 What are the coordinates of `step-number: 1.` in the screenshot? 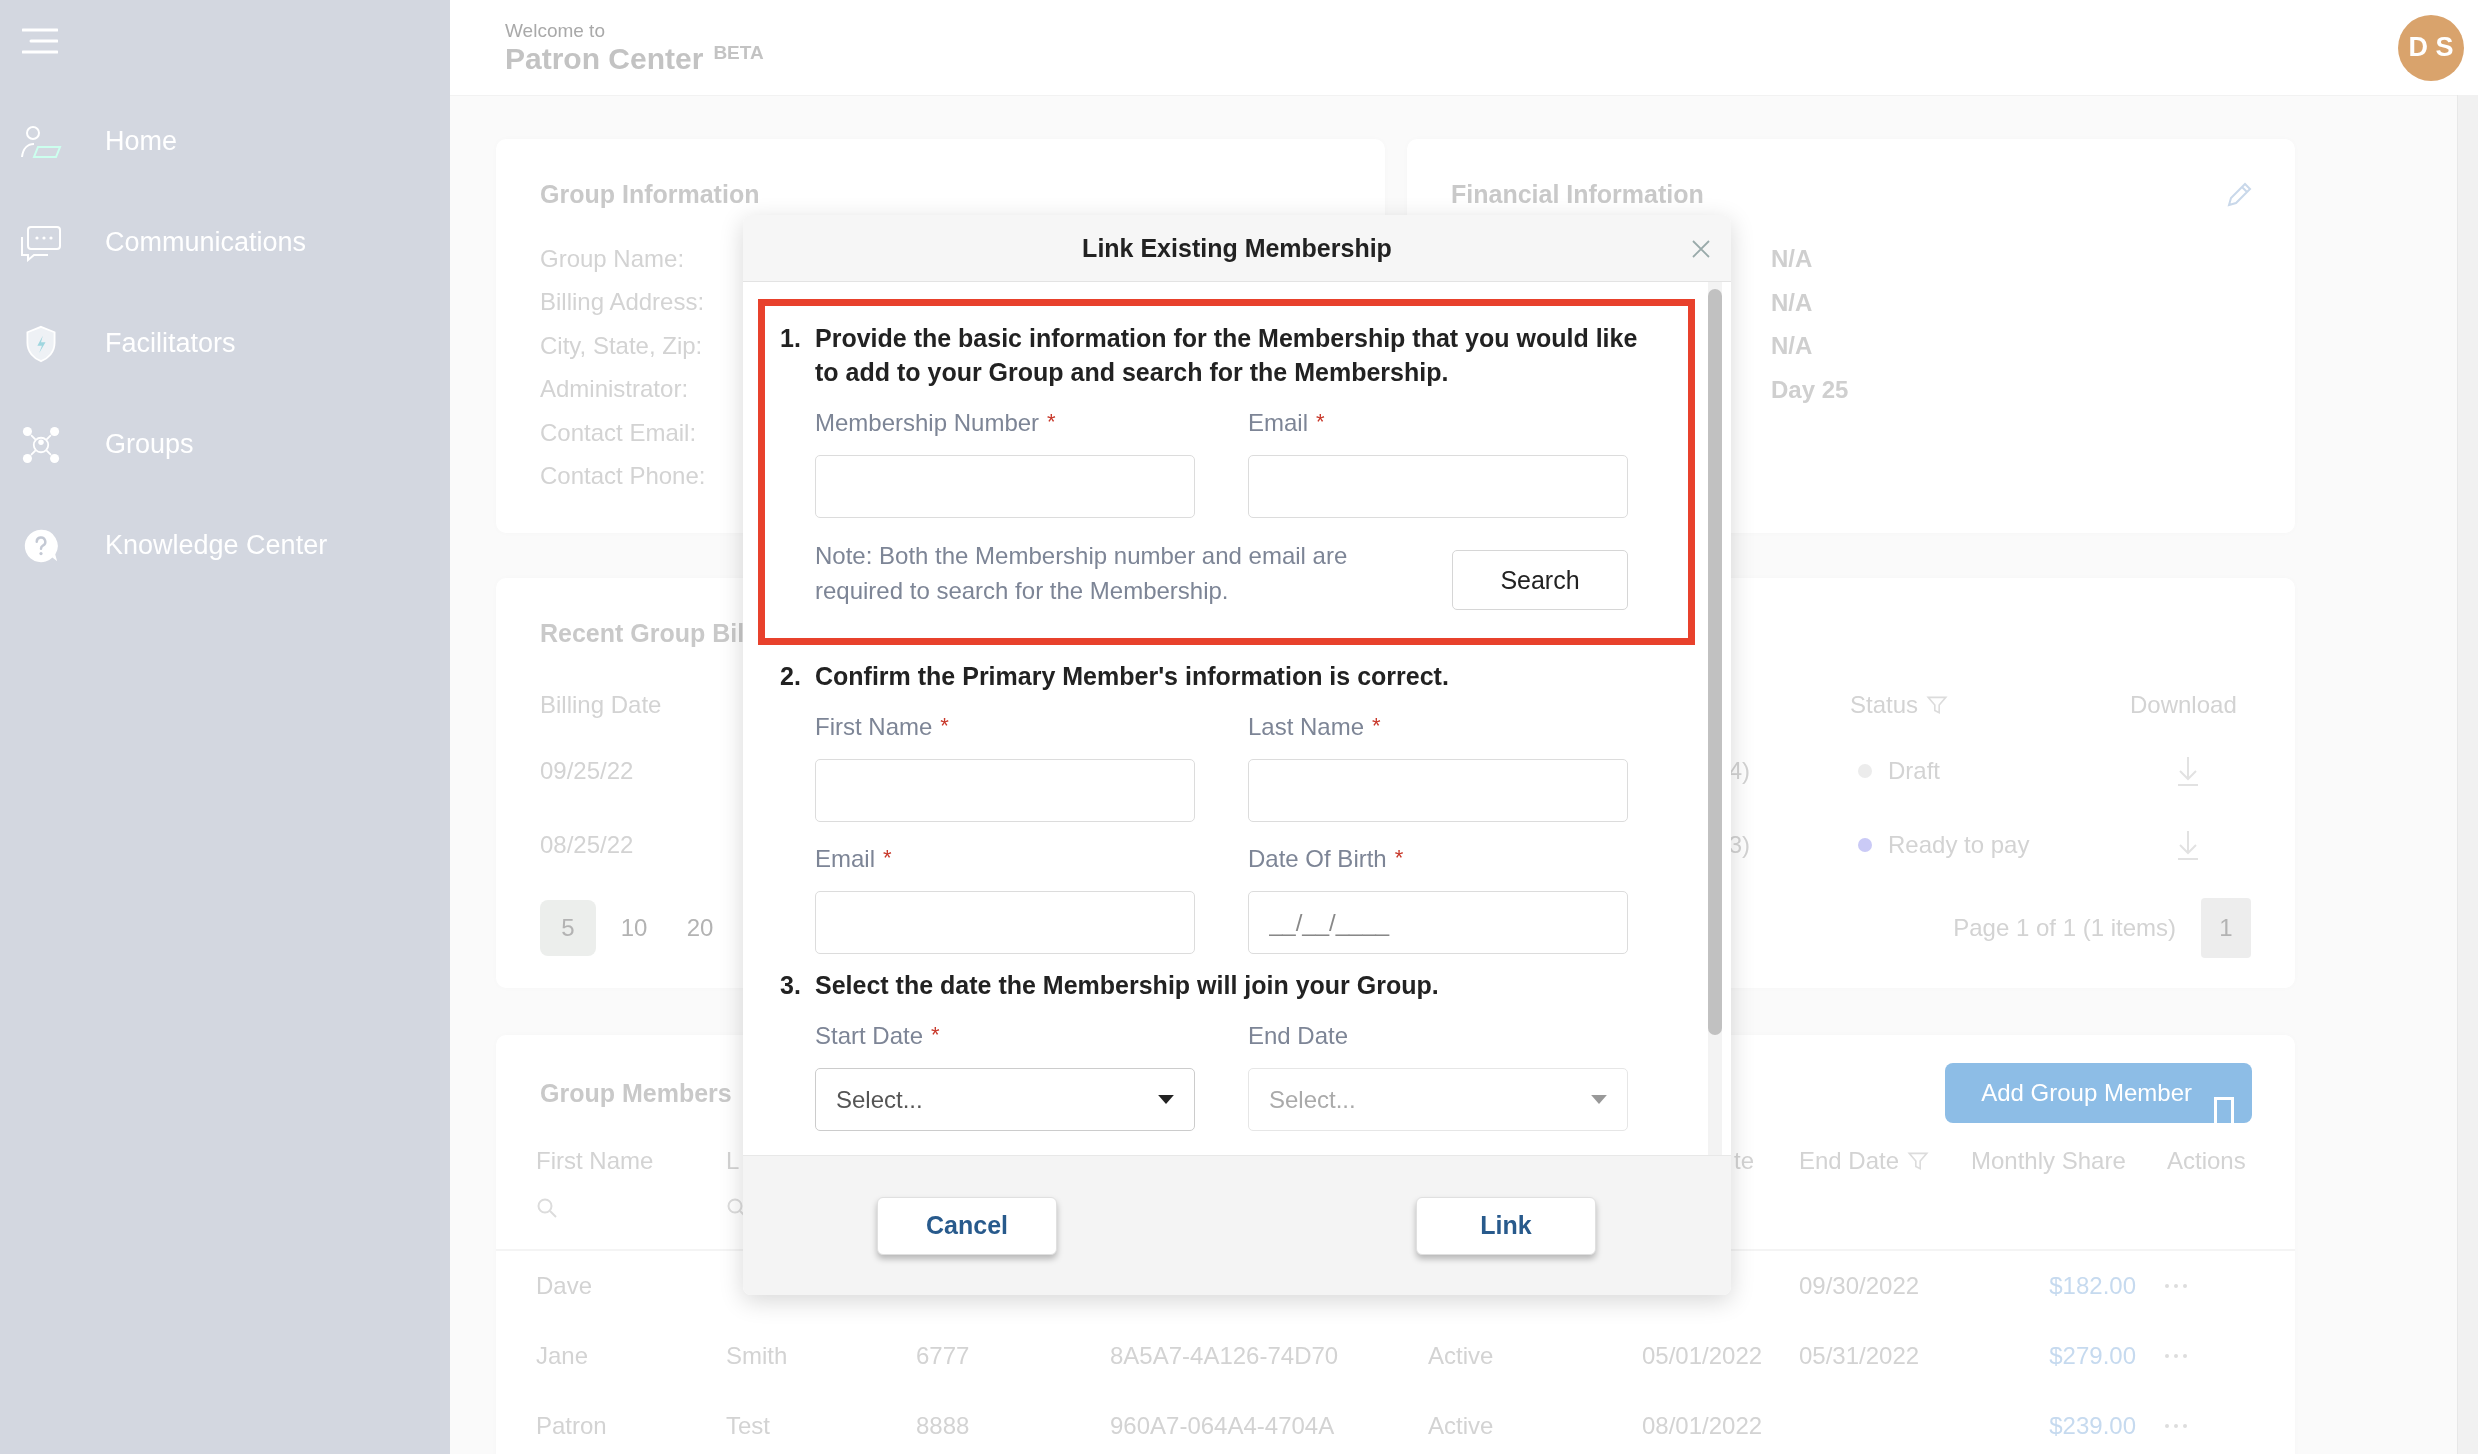 It's located at (791, 338).